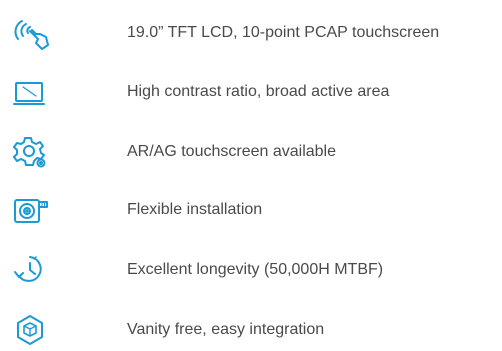  I want to click on timer-longevity-icon, so click(30, 270).